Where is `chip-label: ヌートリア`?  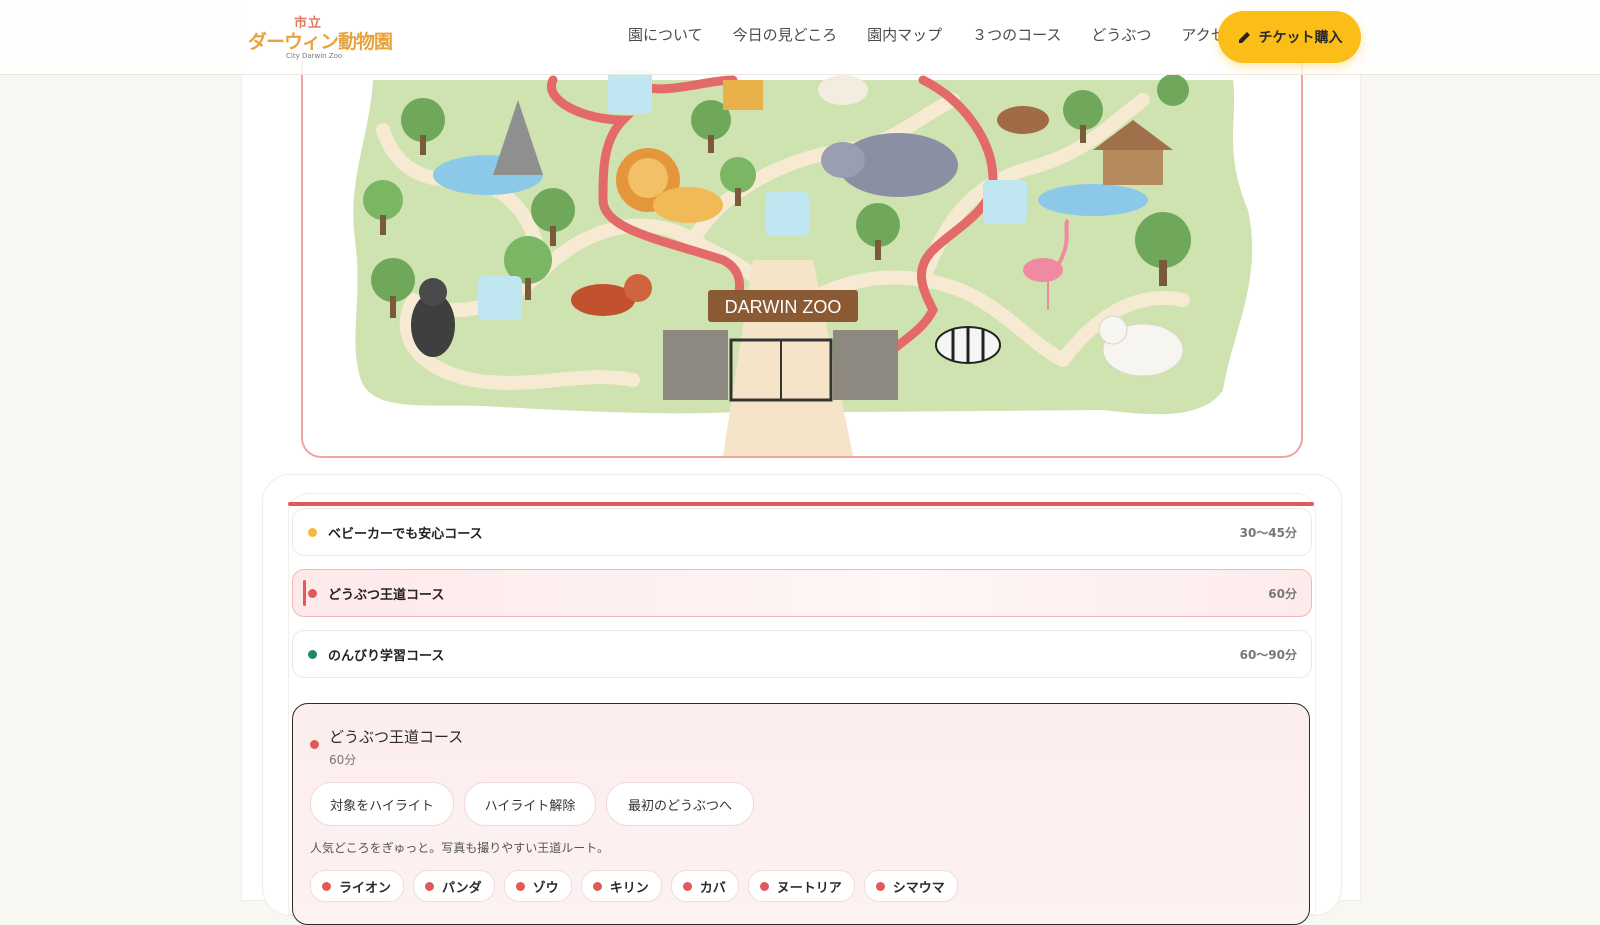
chip-label: ヌートリア is located at coordinates (809, 888).